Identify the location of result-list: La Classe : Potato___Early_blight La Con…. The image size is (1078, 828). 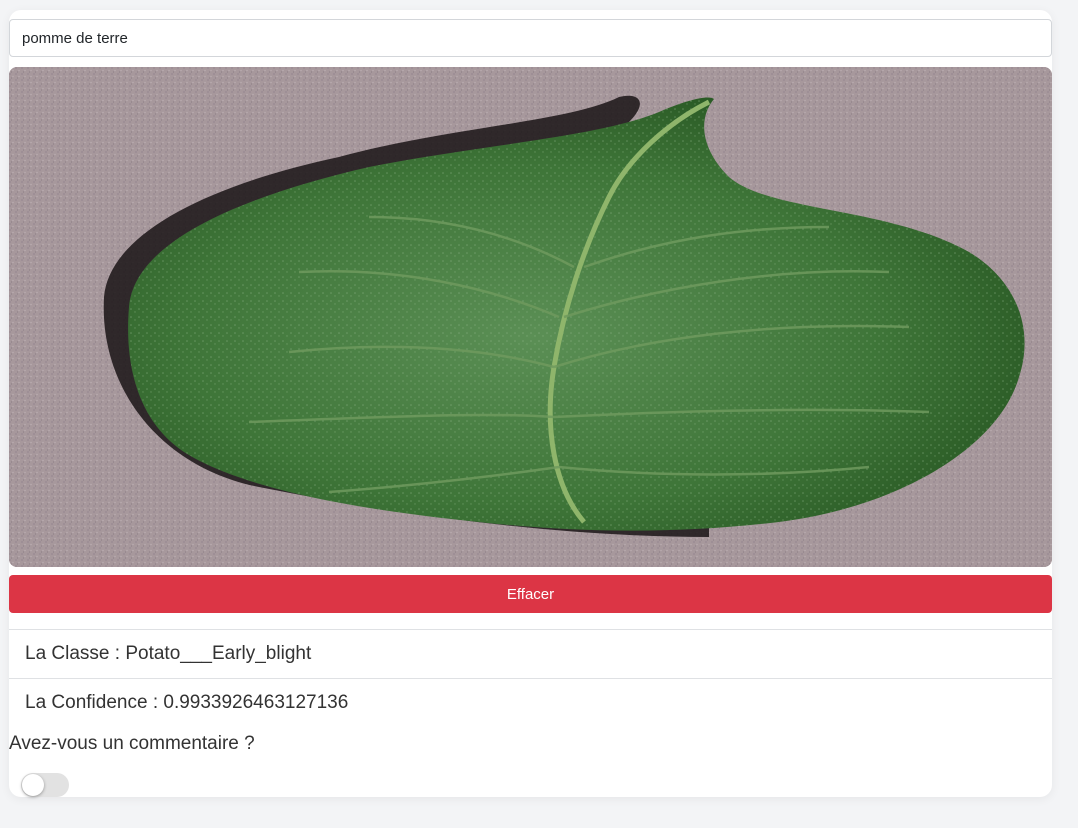
(530, 678).